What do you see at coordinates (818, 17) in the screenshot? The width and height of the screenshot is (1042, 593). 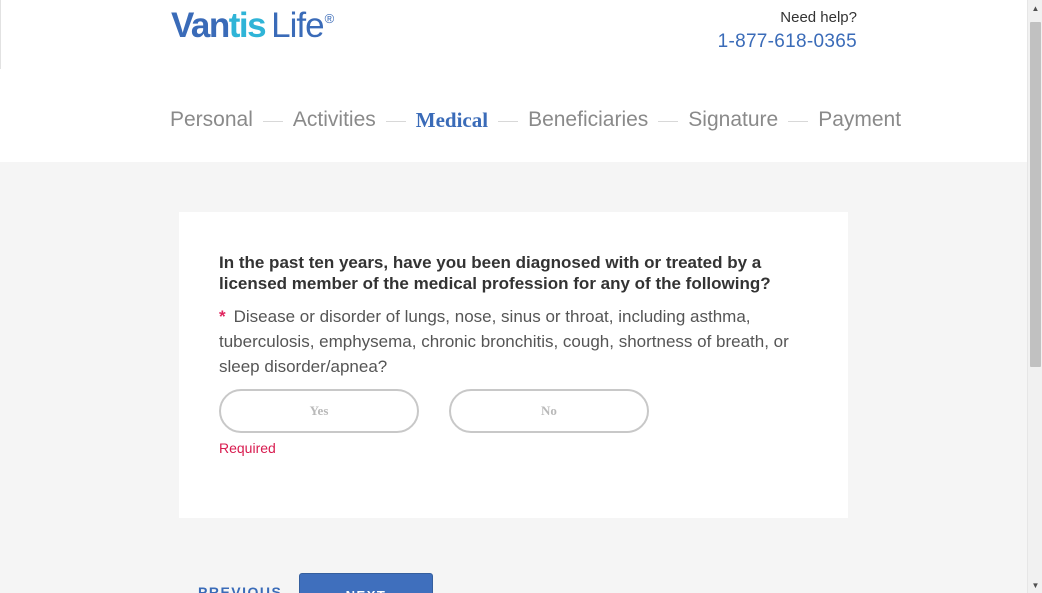 I see `help-label: Need help?` at bounding box center [818, 17].